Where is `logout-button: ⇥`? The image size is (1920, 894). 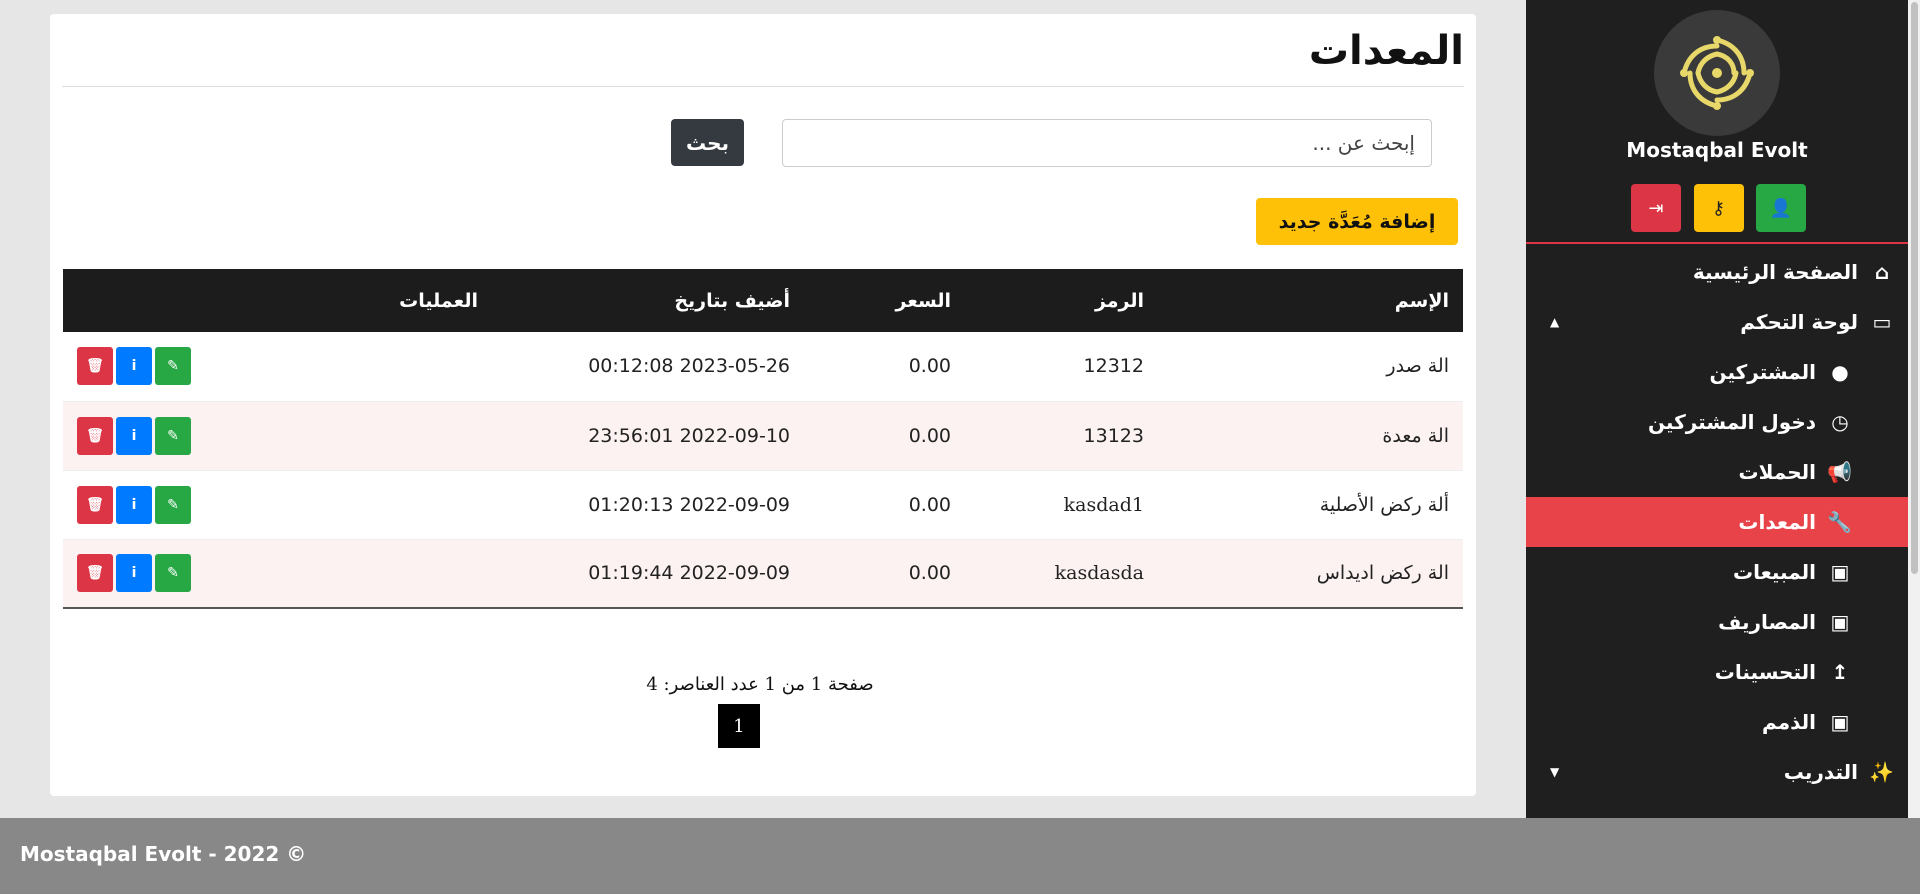 logout-button: ⇥ is located at coordinates (1656, 208).